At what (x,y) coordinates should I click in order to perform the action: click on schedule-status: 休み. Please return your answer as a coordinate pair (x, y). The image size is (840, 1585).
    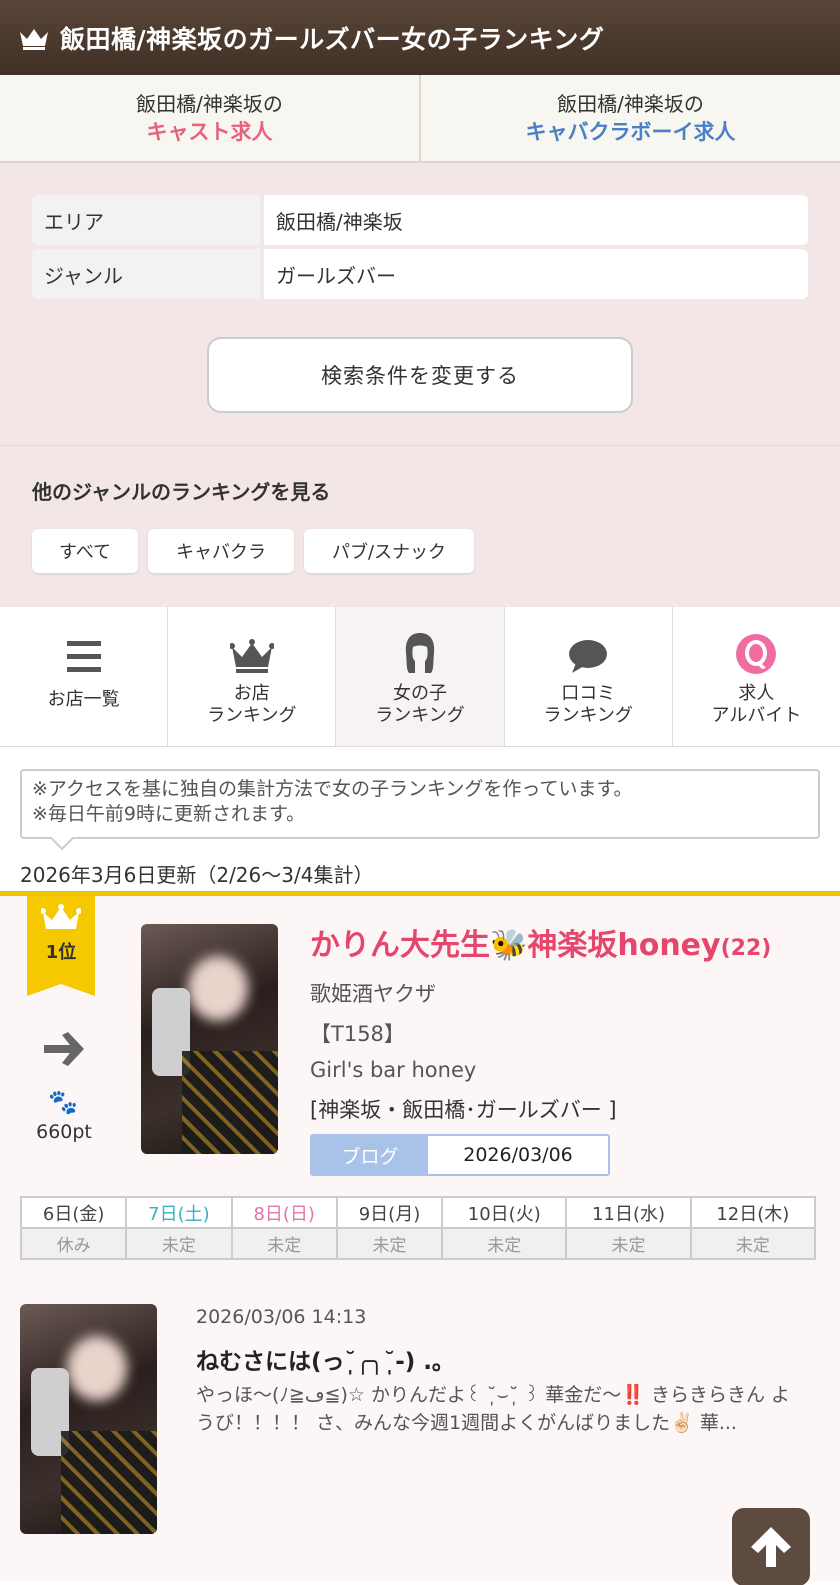
    Looking at the image, I should click on (73, 1243).